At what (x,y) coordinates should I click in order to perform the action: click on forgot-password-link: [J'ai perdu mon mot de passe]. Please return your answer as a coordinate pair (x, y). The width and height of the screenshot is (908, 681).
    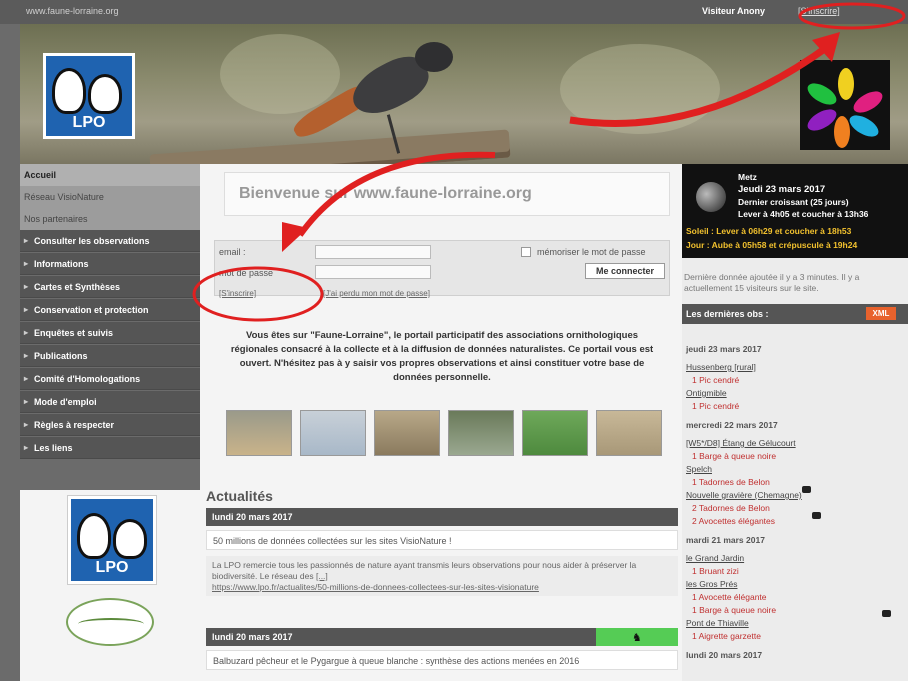
    Looking at the image, I should click on (376, 293).